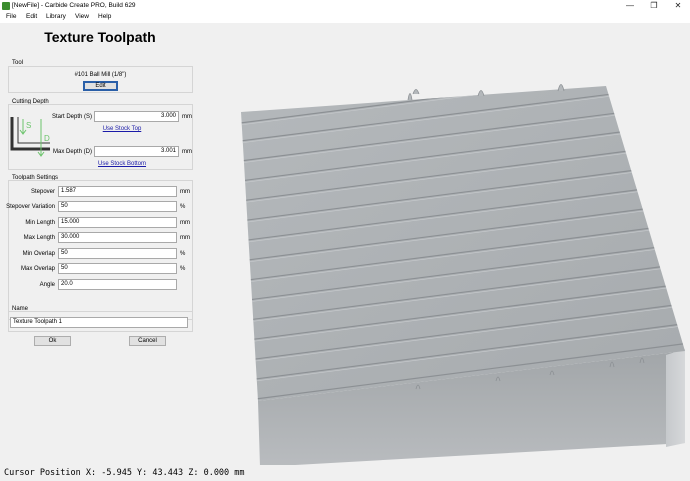 The height and width of the screenshot is (481, 690). I want to click on start-depth-label: Start Depth (S), so click(71, 117).